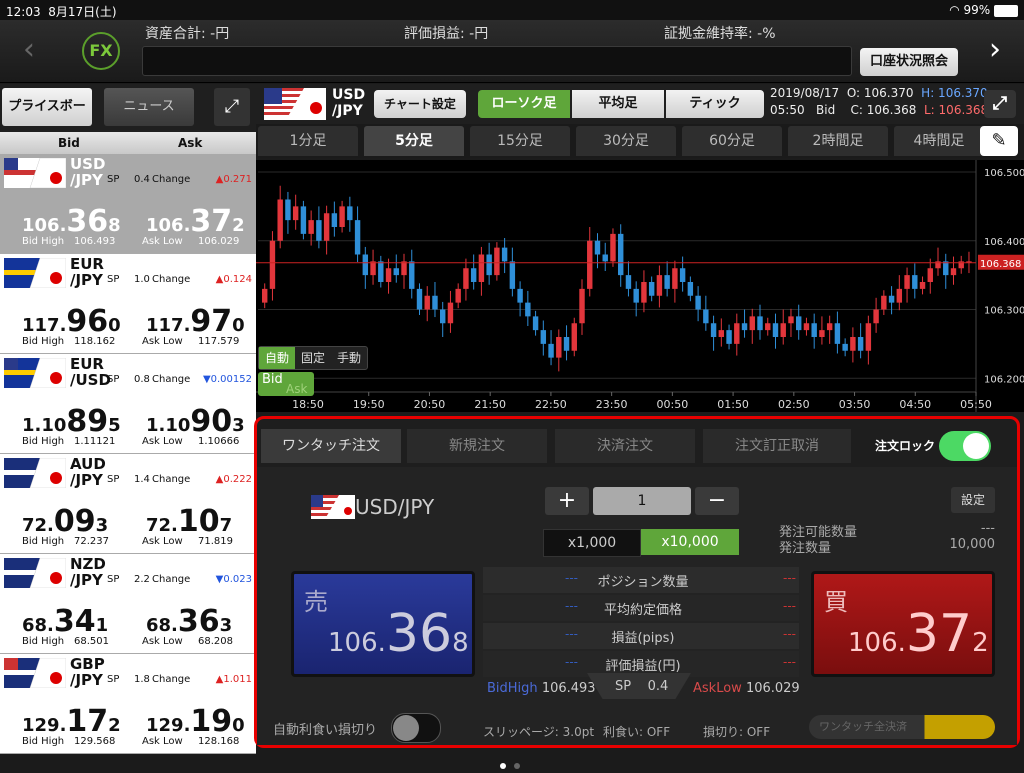 Image resolution: width=1024 pixels, height=773 pixels. What do you see at coordinates (658, 686) in the screenshot?
I see `spread-value: 0.4` at bounding box center [658, 686].